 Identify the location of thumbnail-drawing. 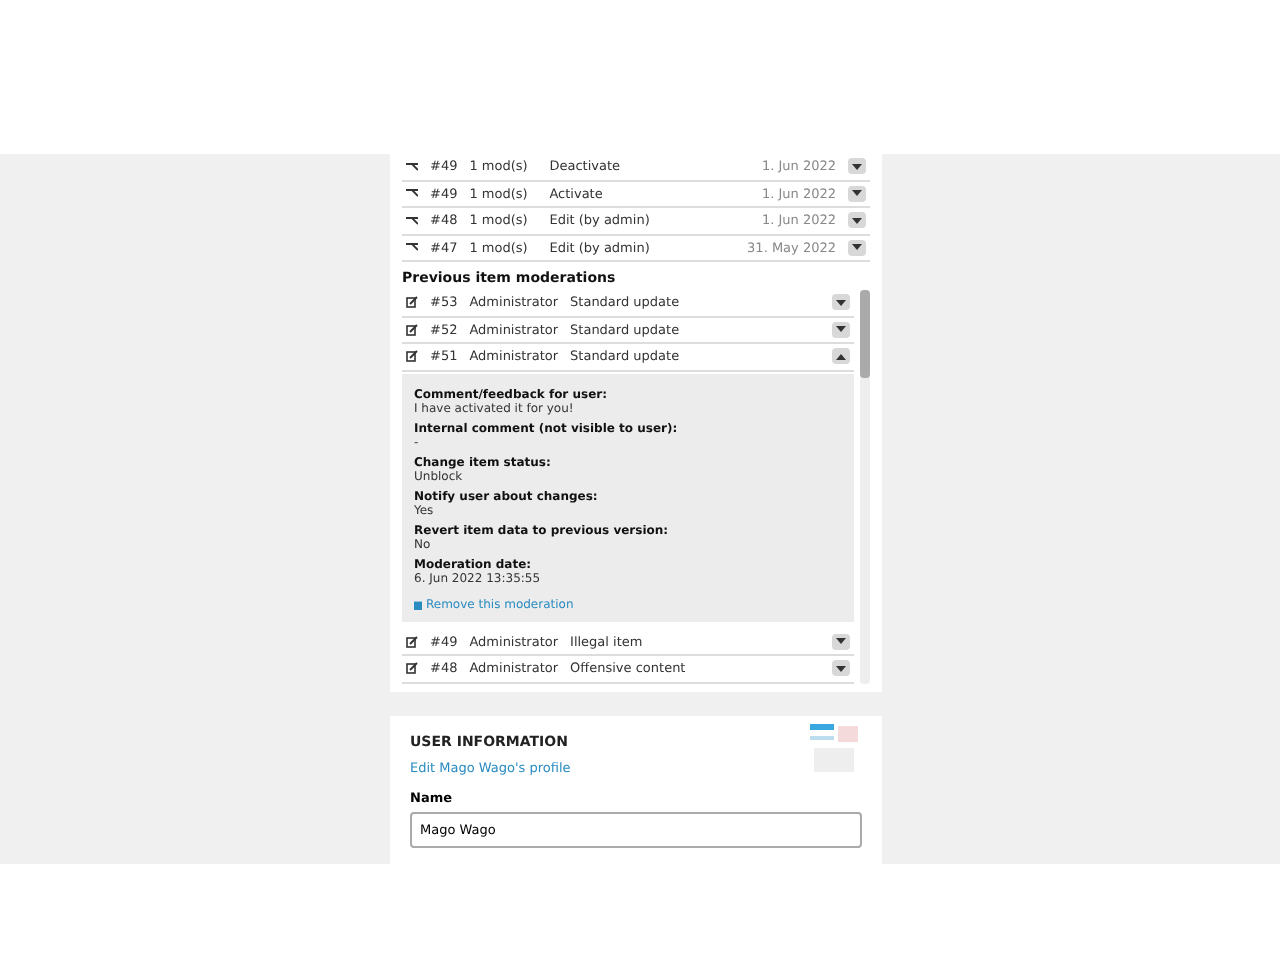
(836, 749).